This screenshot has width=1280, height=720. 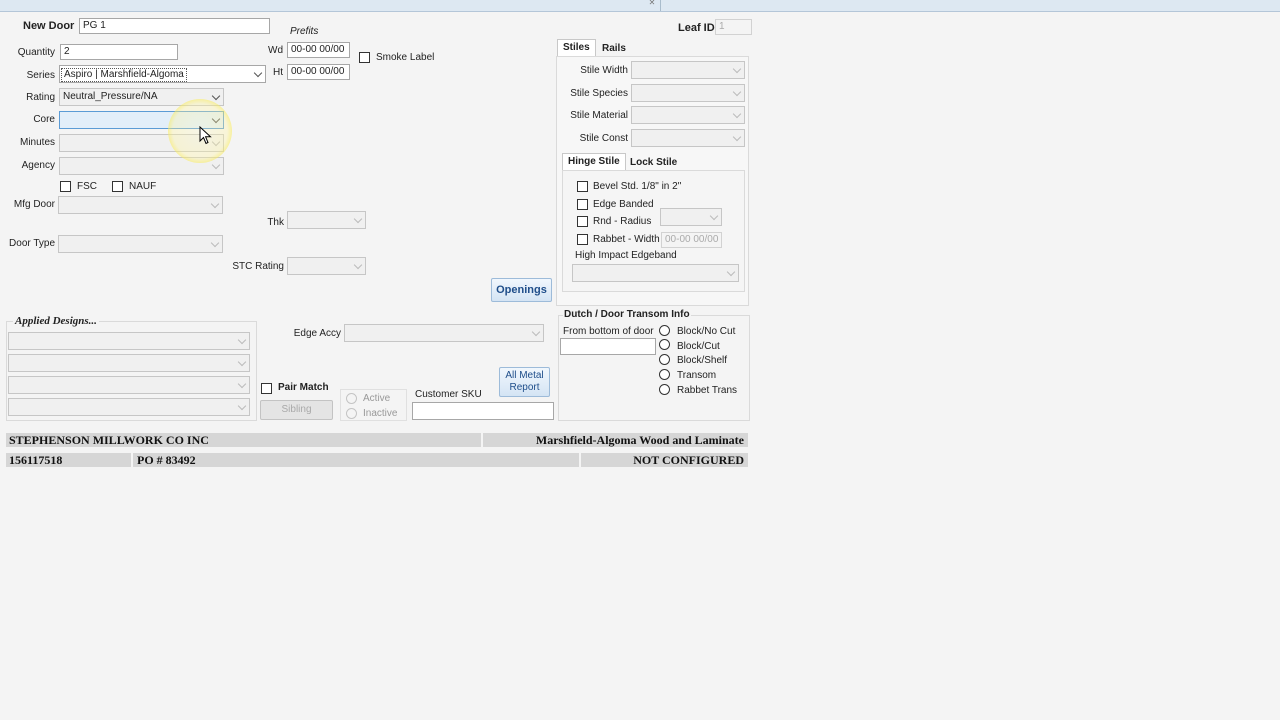 What do you see at coordinates (637, 186) in the screenshot?
I see `bevel-label: Bevel Std. 1/8" in 2"` at bounding box center [637, 186].